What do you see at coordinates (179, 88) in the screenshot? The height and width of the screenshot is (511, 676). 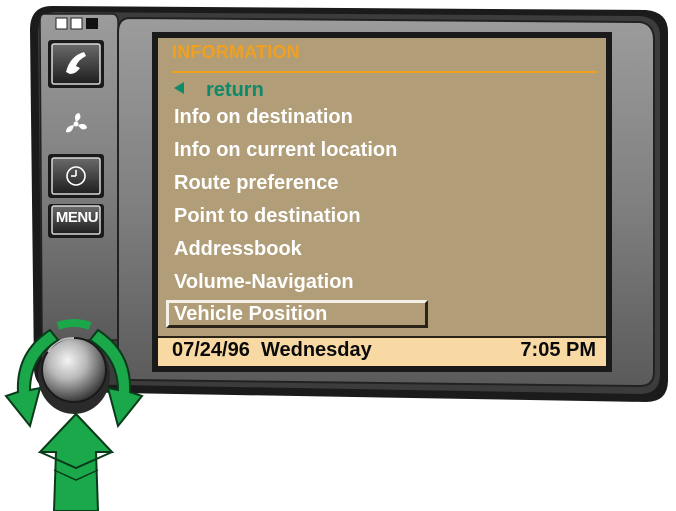 I see `back-arrow-icon` at bounding box center [179, 88].